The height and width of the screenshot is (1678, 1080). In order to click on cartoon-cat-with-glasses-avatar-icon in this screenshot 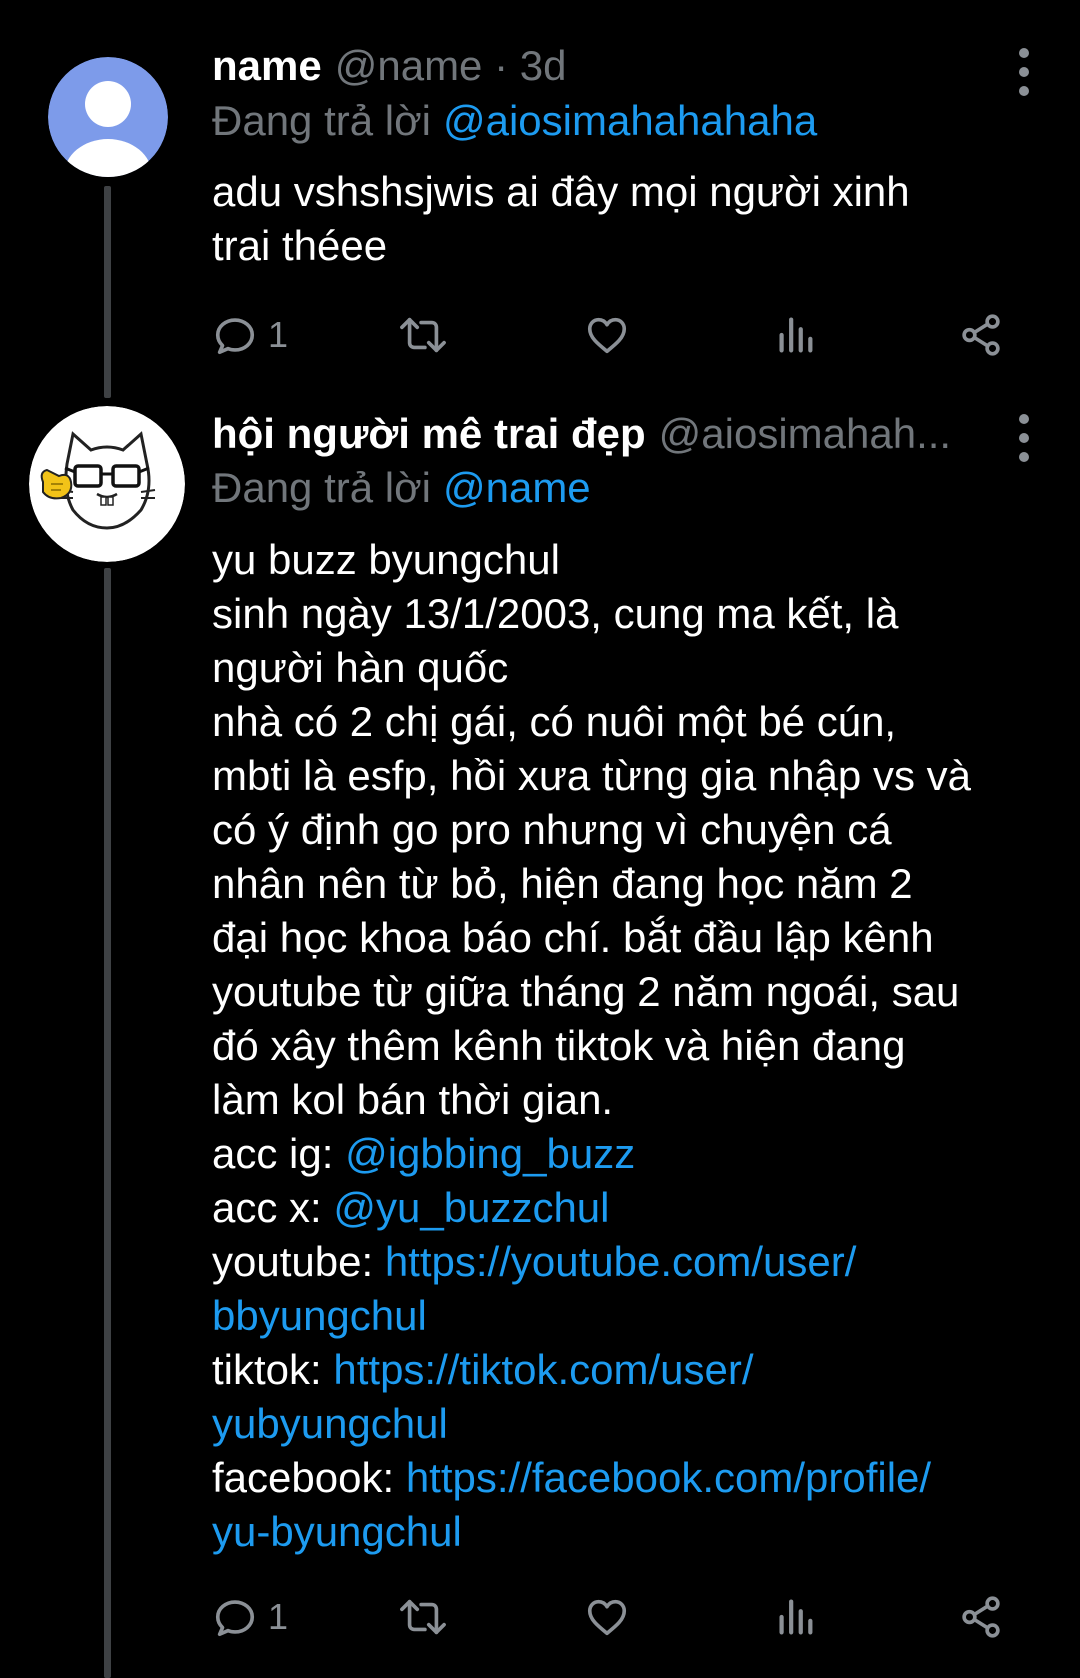, I will do `click(107, 484)`.